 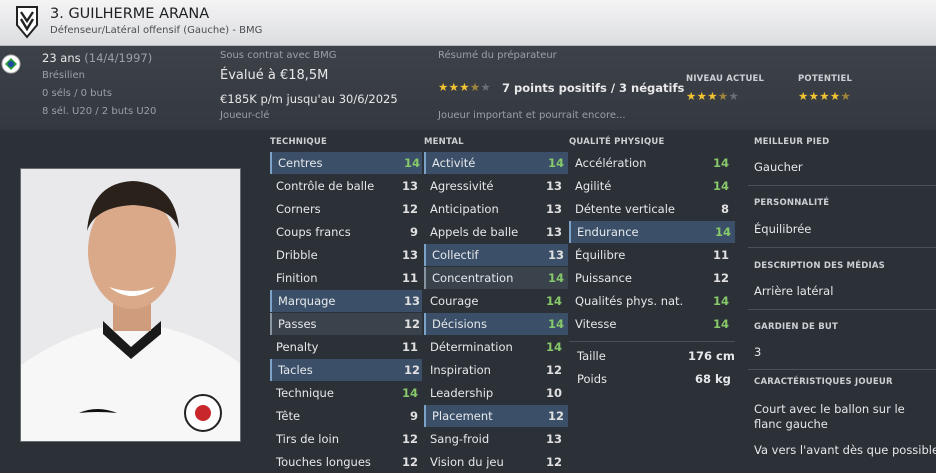 What do you see at coordinates (593, 186) in the screenshot?
I see `attribute-name: Agilité` at bounding box center [593, 186].